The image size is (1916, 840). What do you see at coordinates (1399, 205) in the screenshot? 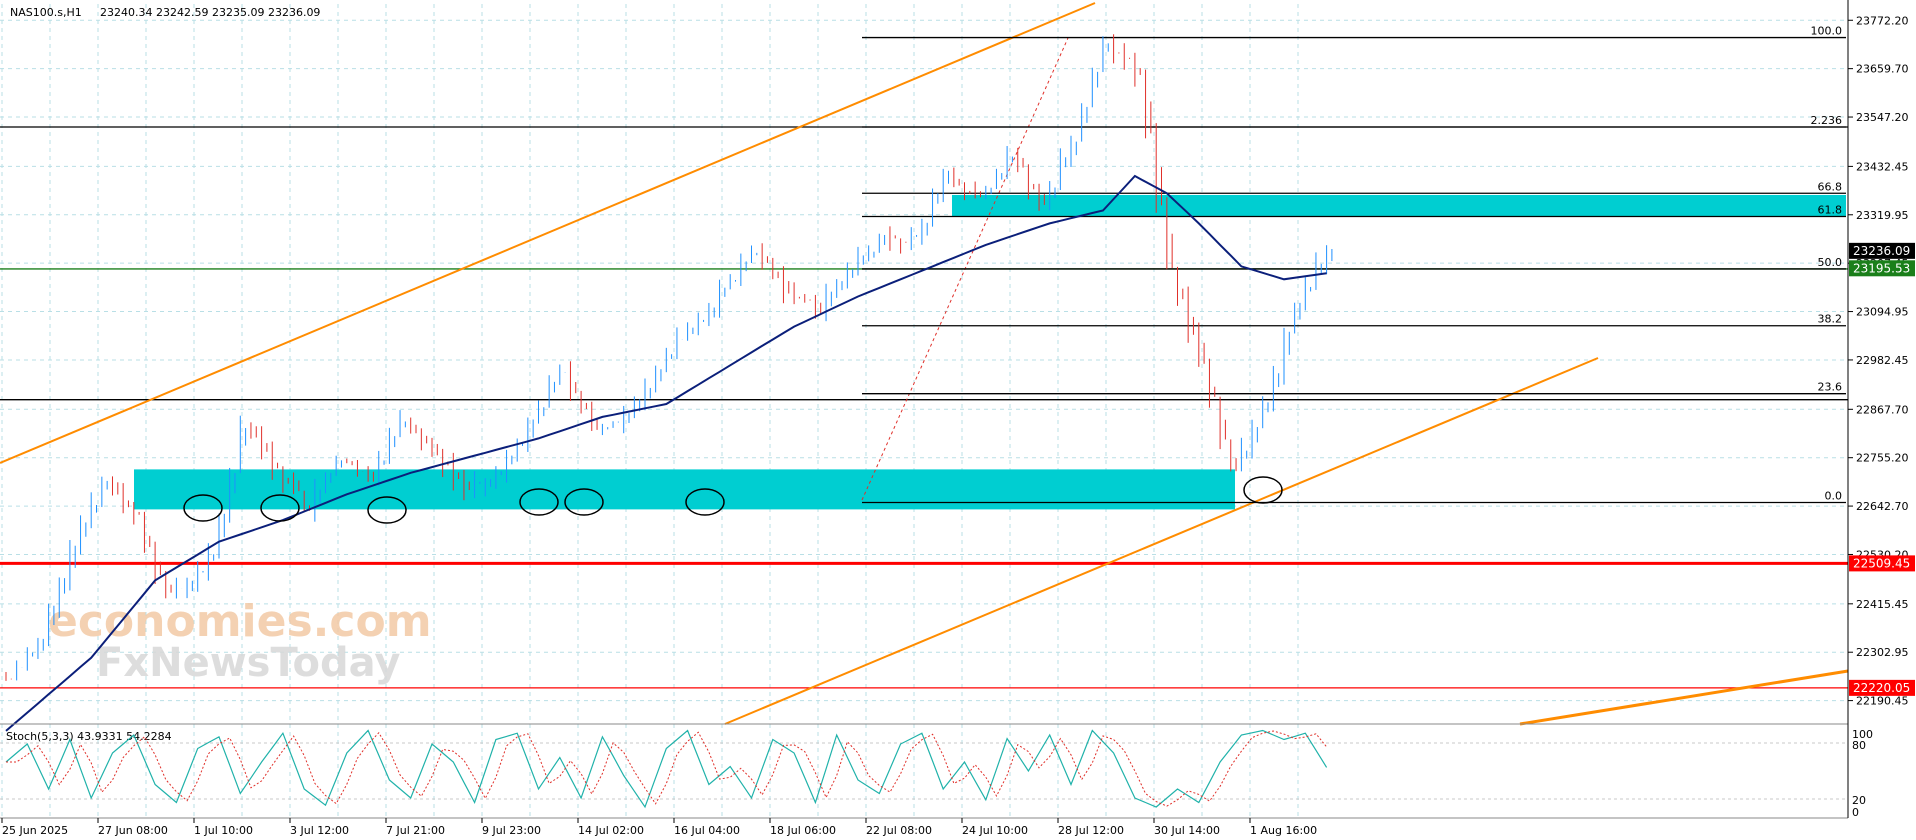
I see `resistance-zone-upper` at bounding box center [1399, 205].